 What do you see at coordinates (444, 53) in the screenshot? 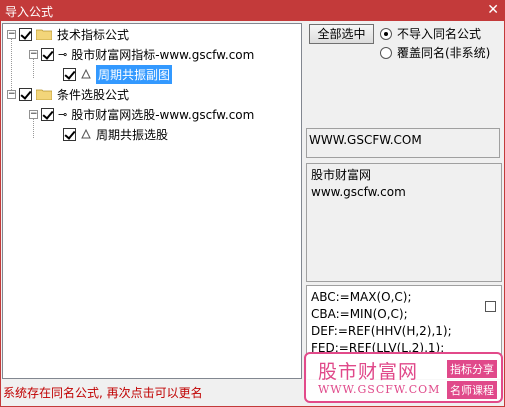
I see `overwrite-label: 覆盖同名(非系统)` at bounding box center [444, 53].